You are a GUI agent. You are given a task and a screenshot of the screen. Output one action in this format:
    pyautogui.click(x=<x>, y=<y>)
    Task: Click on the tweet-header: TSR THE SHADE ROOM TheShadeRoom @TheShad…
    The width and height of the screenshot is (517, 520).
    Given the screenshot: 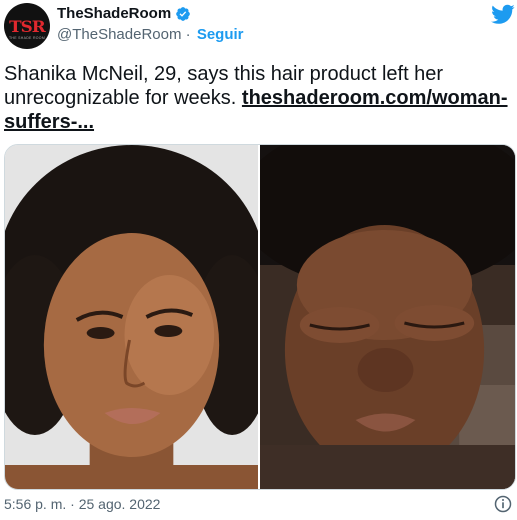 What is the action you would take?
    pyautogui.click(x=260, y=25)
    